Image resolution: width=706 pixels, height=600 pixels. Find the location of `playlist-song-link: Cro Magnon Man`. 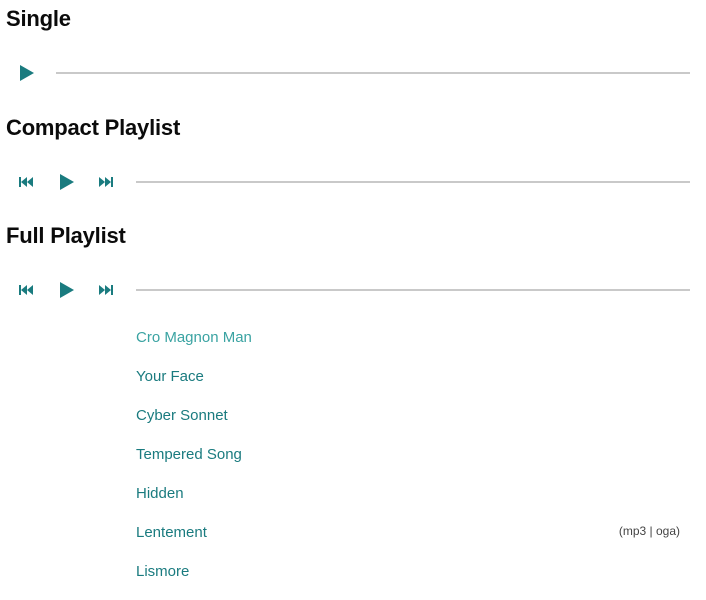

playlist-song-link: Cro Magnon Man is located at coordinates (194, 337).